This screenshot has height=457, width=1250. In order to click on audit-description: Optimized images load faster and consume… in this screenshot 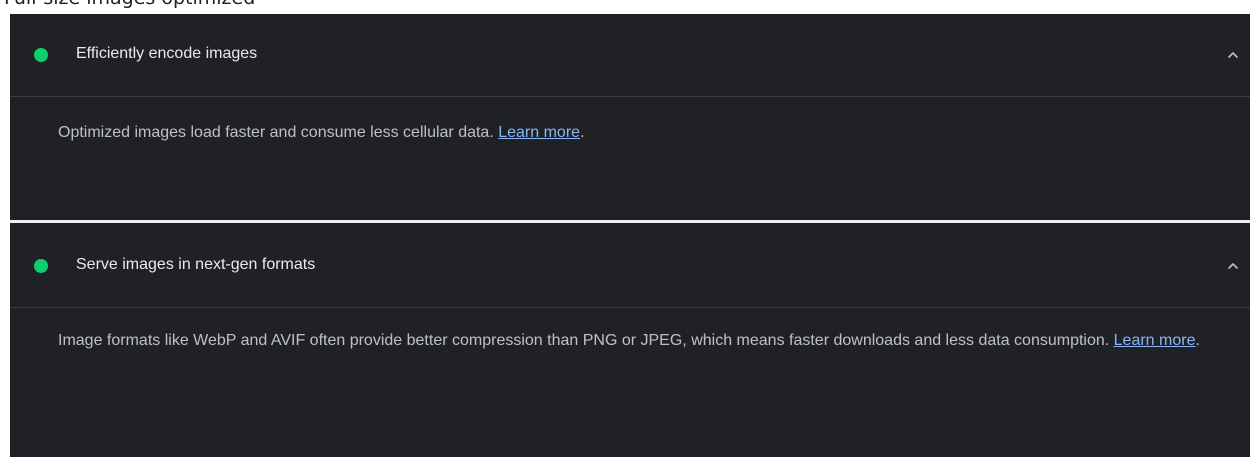, I will do `click(640, 133)`.